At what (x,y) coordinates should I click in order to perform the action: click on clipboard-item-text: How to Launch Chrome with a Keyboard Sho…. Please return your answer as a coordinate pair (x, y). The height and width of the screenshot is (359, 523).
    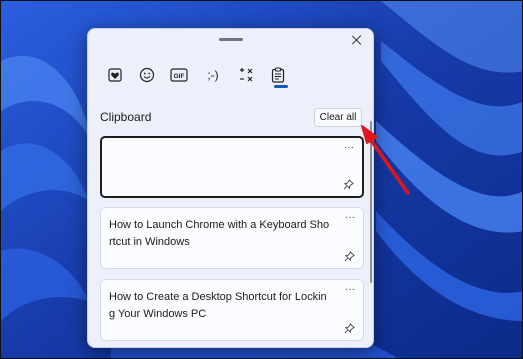
    Looking at the image, I should click on (219, 233).